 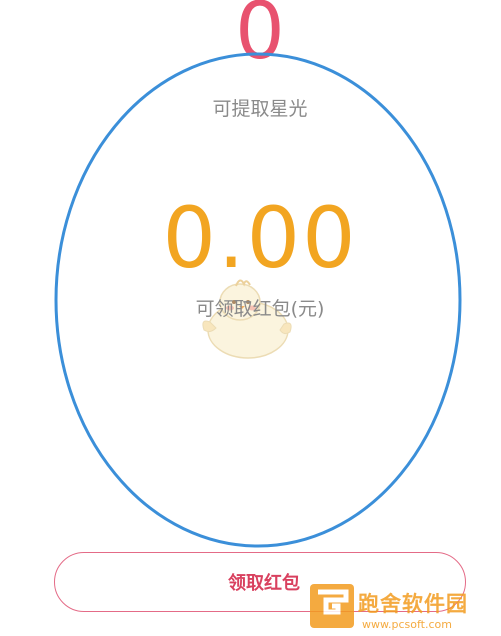 I want to click on watermark-logo-icon, so click(x=332, y=606).